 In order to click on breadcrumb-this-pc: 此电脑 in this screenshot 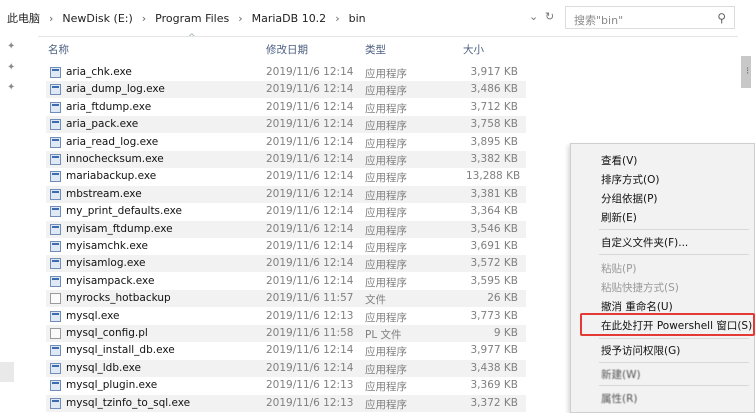, I will do `click(23, 18)`.